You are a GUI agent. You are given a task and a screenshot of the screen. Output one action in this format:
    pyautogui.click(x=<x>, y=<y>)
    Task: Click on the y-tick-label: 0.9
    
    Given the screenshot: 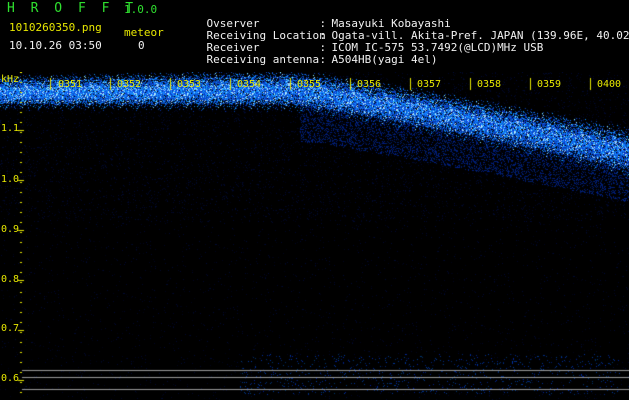 What is the action you would take?
    pyautogui.click(x=10, y=229)
    